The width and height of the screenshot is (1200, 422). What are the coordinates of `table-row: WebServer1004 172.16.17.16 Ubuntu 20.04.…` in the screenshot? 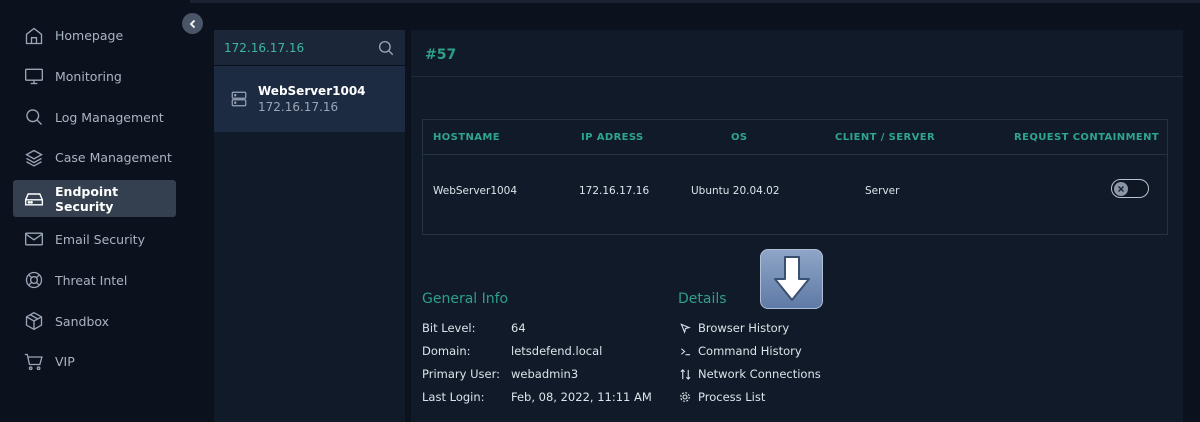 It's located at (795, 195).